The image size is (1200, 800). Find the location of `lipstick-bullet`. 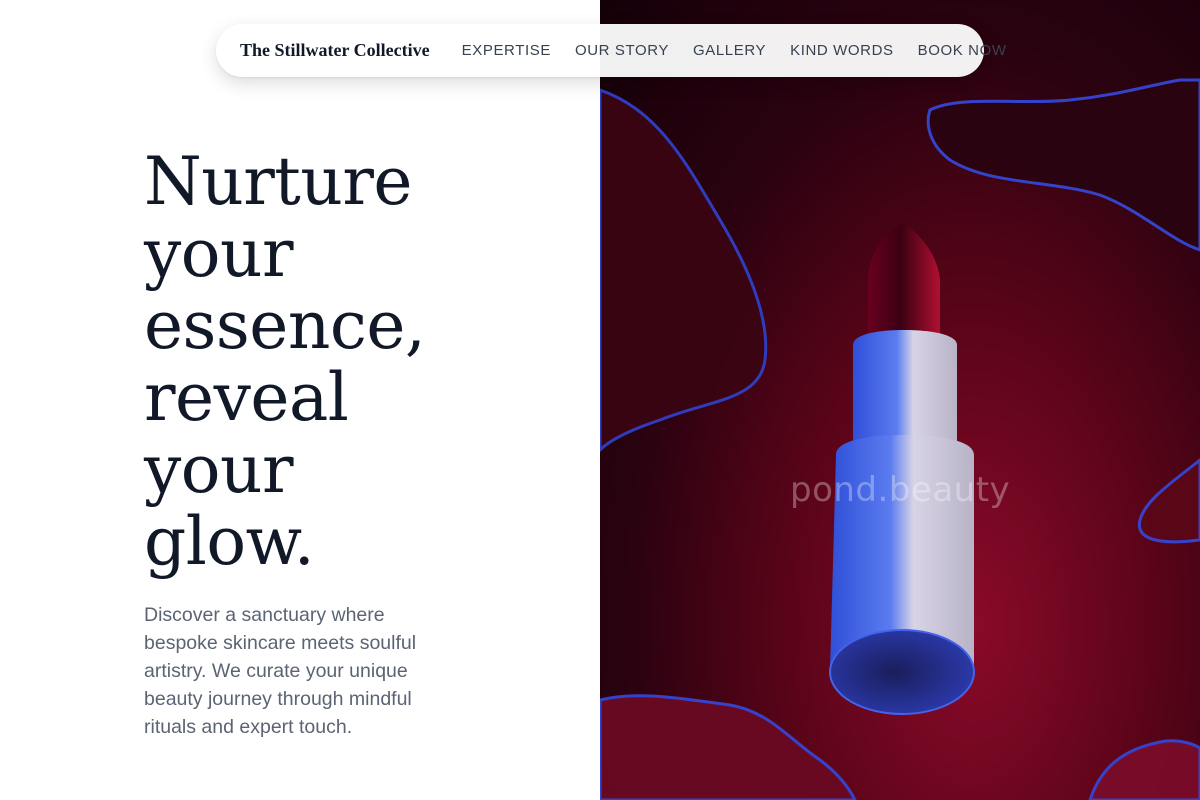

lipstick-bullet is located at coordinates (904, 281).